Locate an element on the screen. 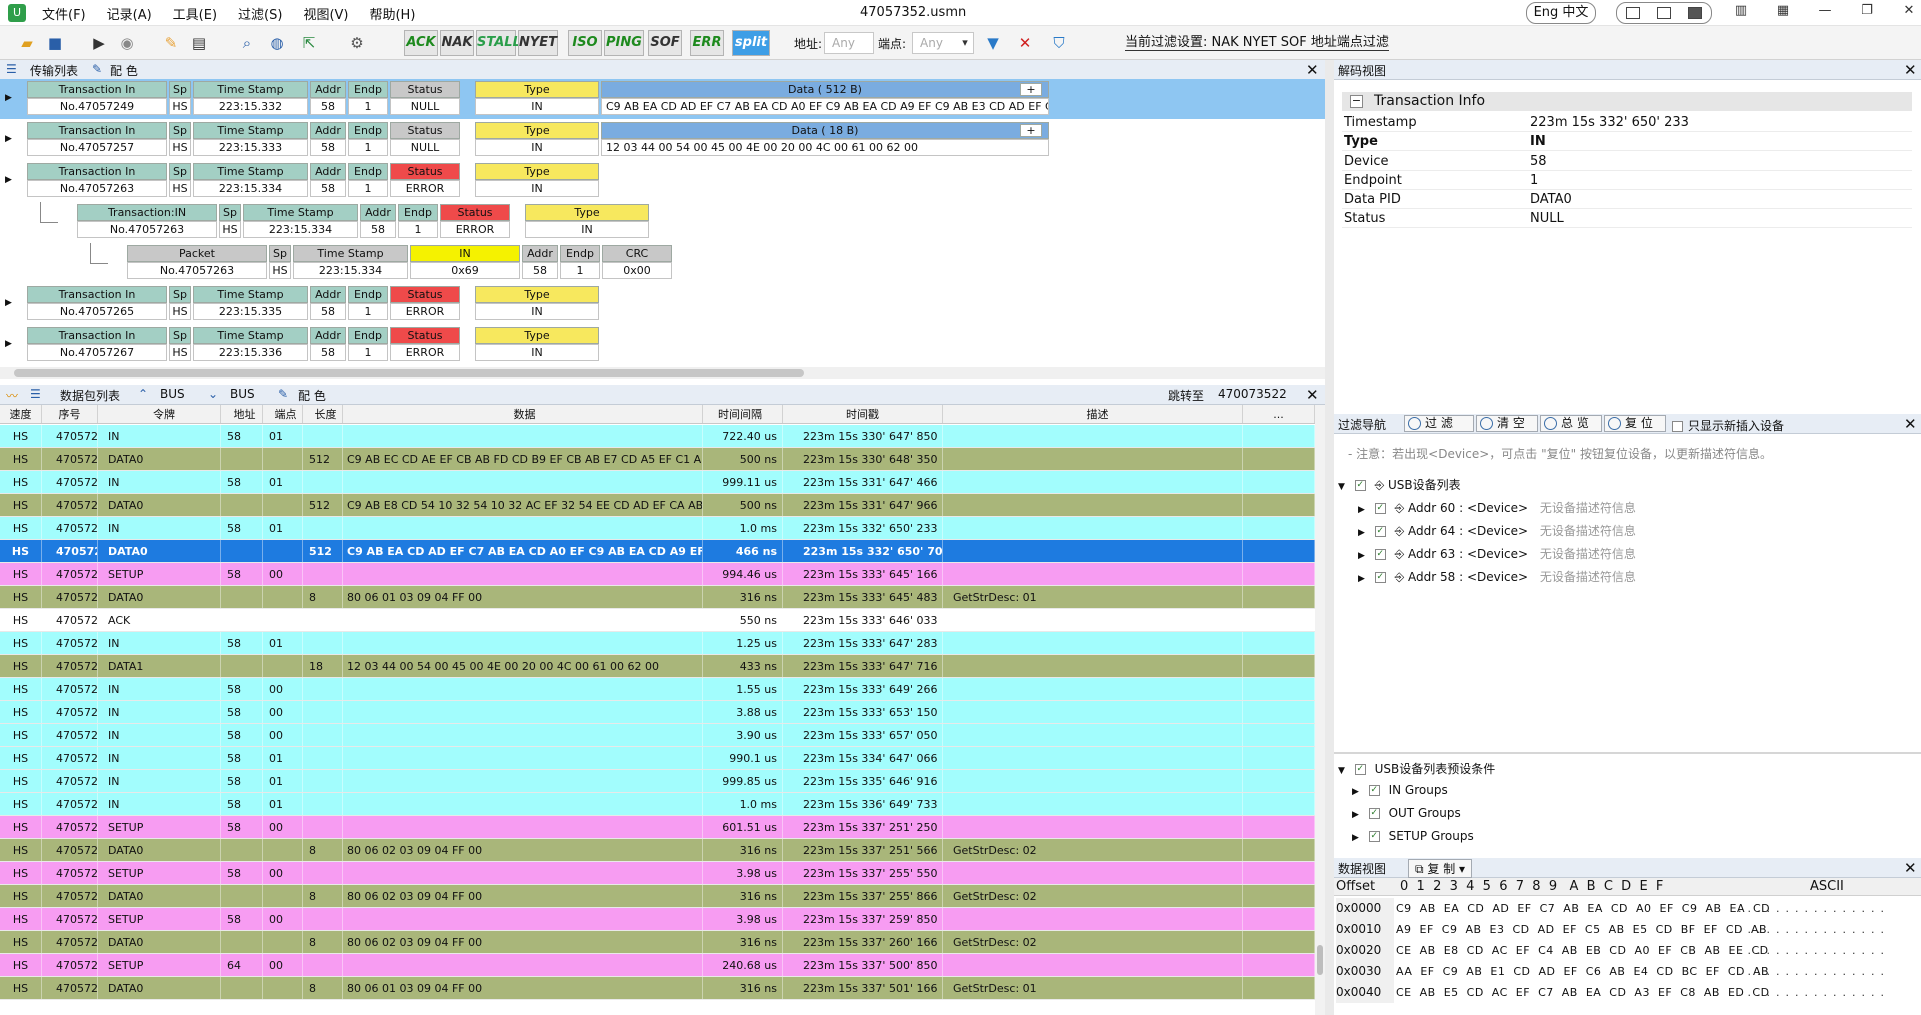 The width and height of the screenshot is (1921, 1015). data-icon: ◍ is located at coordinates (277, 43).